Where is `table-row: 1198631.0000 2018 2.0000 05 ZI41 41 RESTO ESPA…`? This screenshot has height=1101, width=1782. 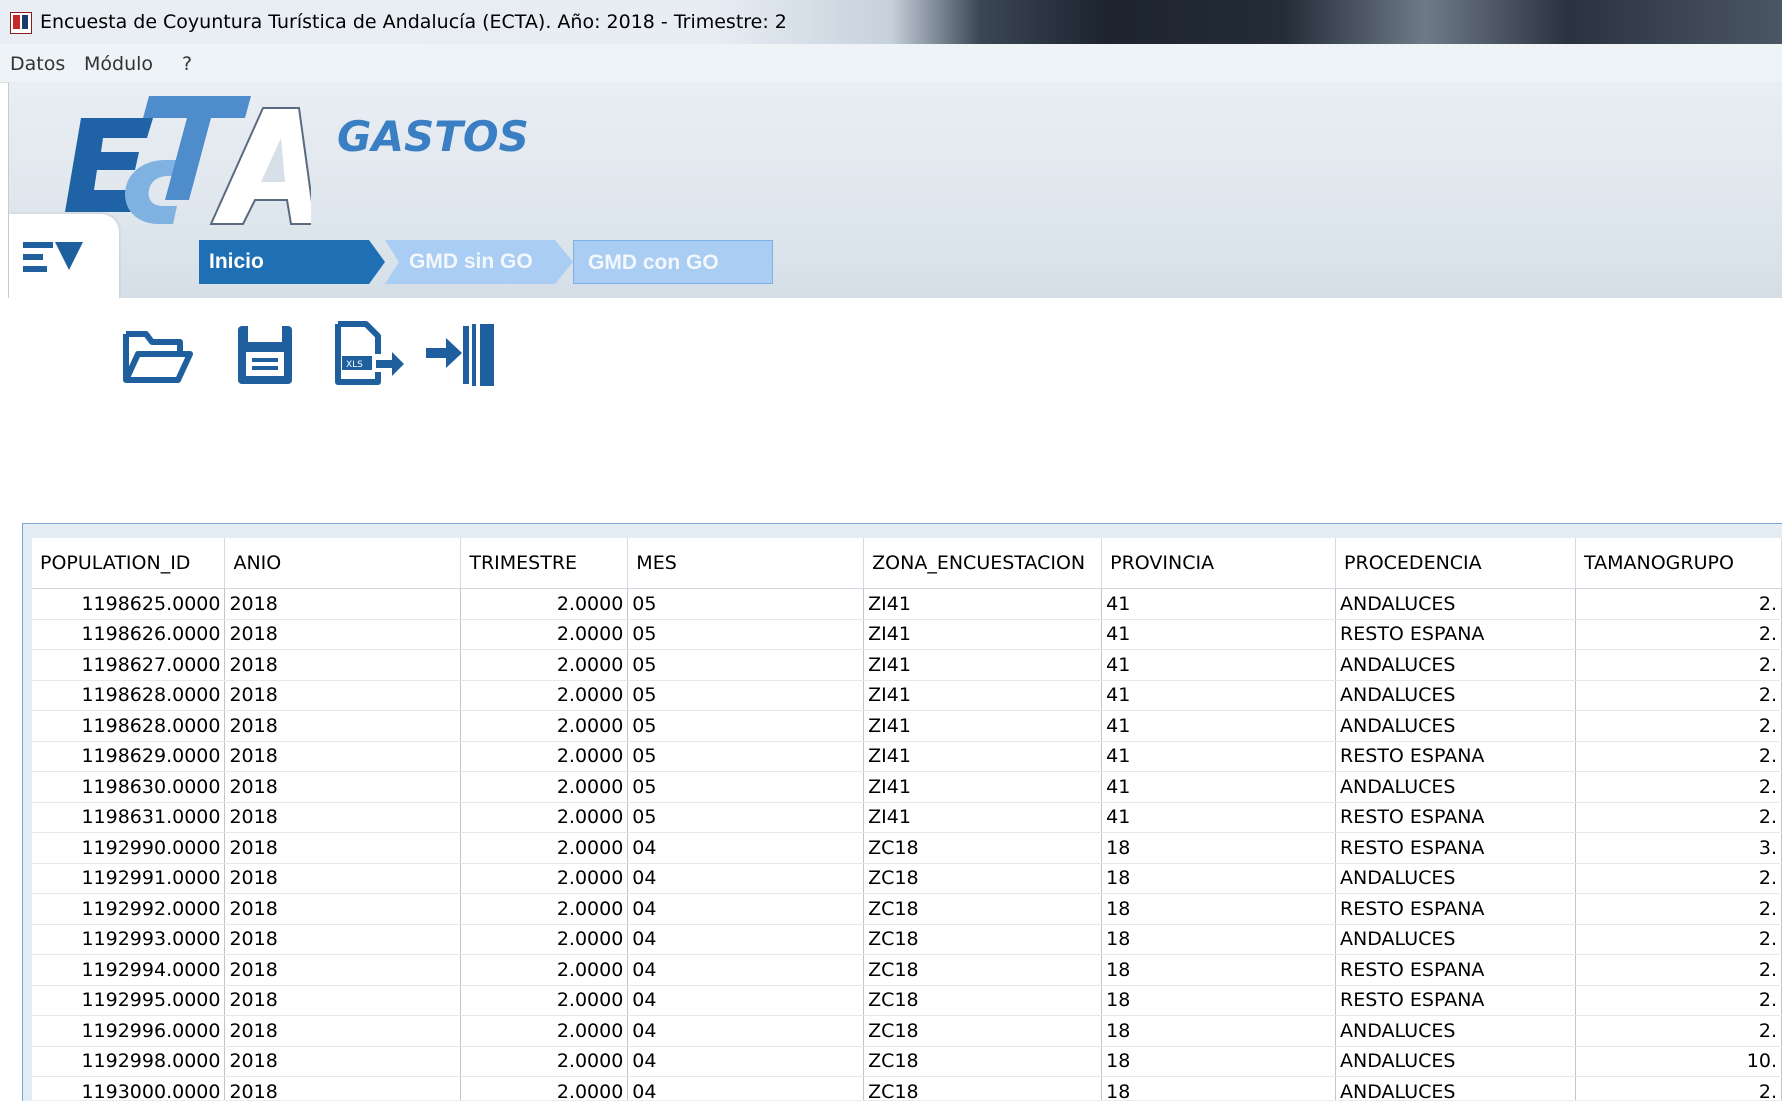
table-row: 1198631.0000 2018 2.0000 05 ZI41 41 RESTO ESPA… is located at coordinates (907, 817).